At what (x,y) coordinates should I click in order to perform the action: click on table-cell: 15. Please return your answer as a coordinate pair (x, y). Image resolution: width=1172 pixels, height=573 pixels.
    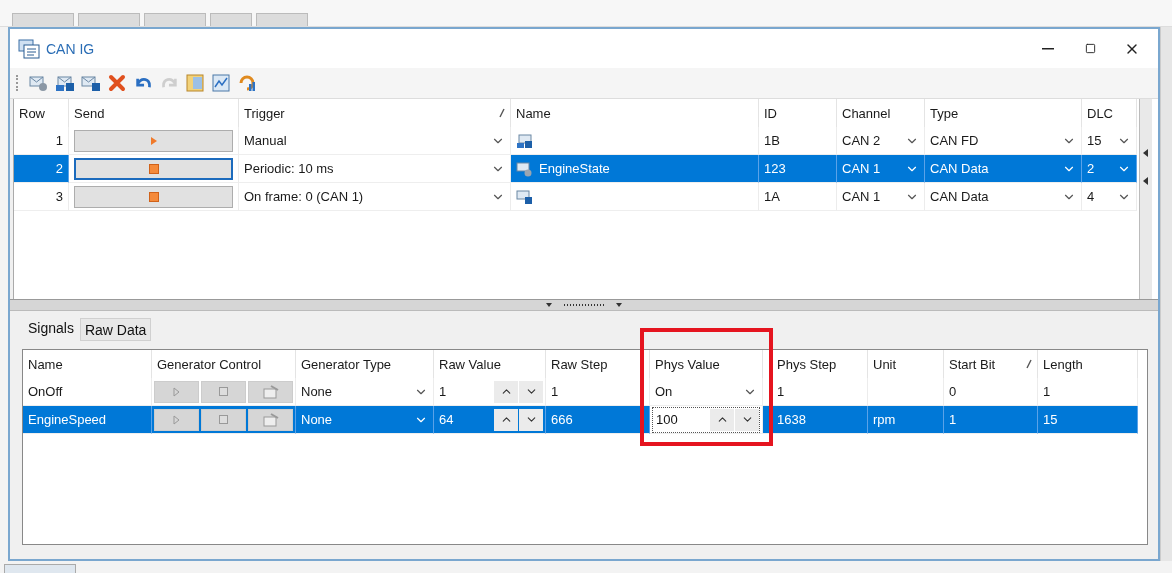
    Looking at the image, I should click on (1088, 420).